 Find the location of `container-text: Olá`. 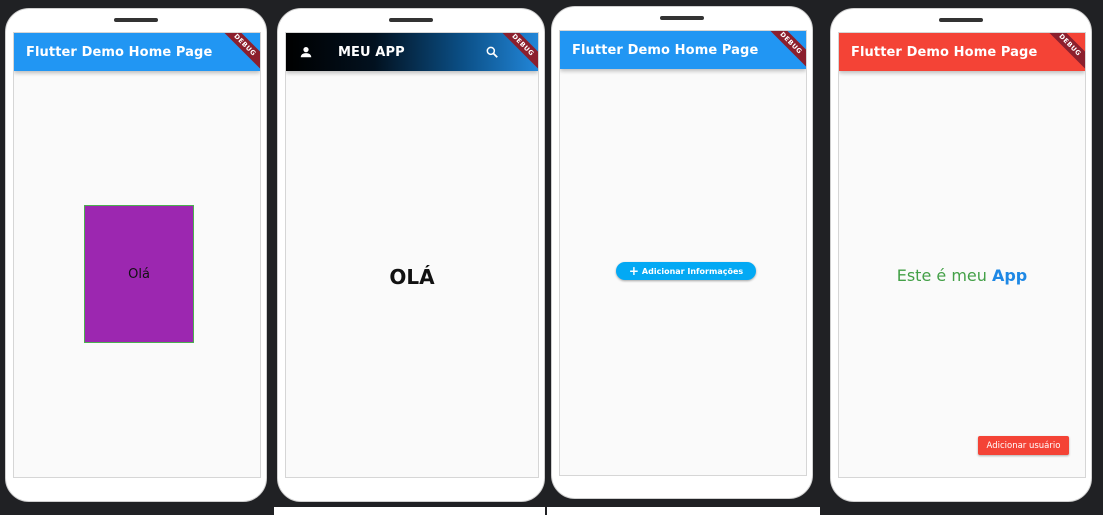

container-text: Olá is located at coordinates (139, 274).